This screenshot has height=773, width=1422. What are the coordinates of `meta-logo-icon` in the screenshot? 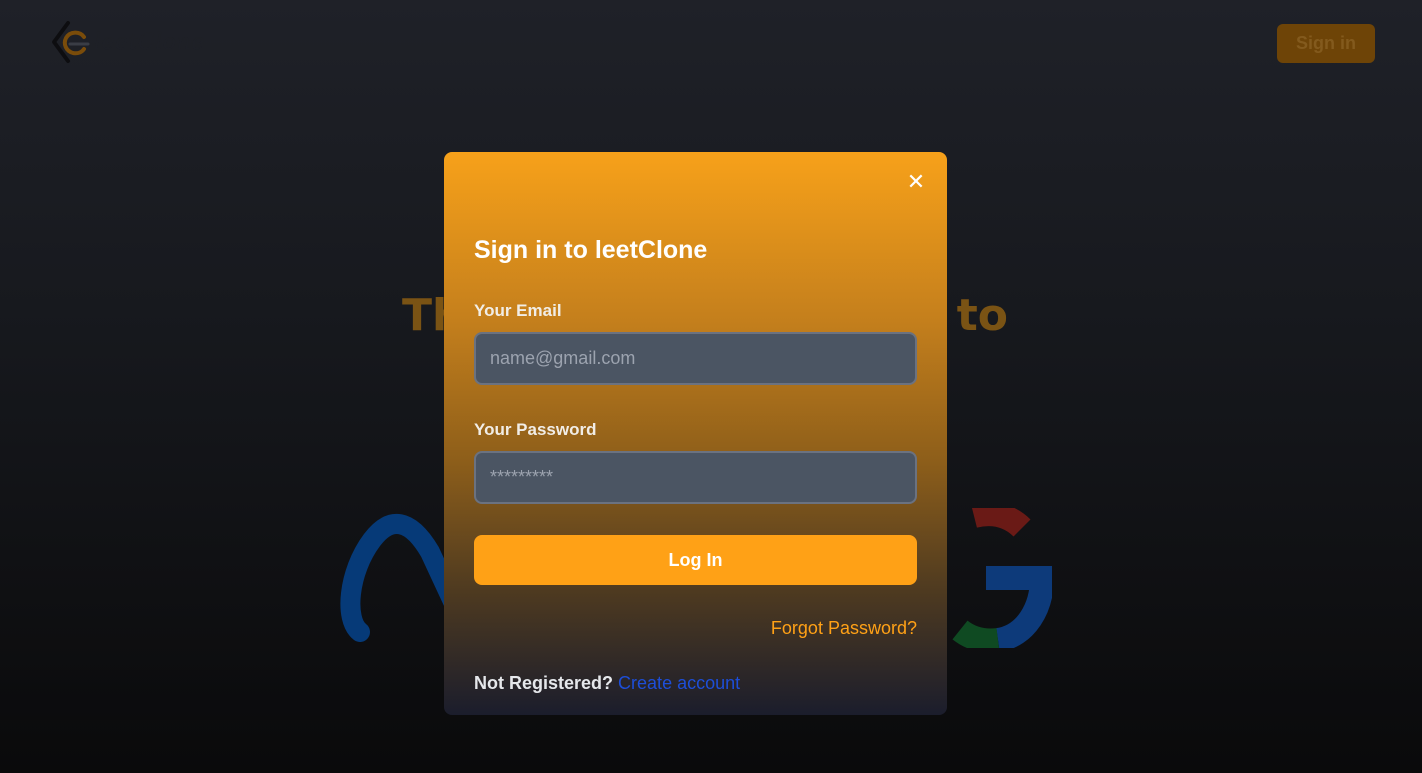 It's located at (399, 578).